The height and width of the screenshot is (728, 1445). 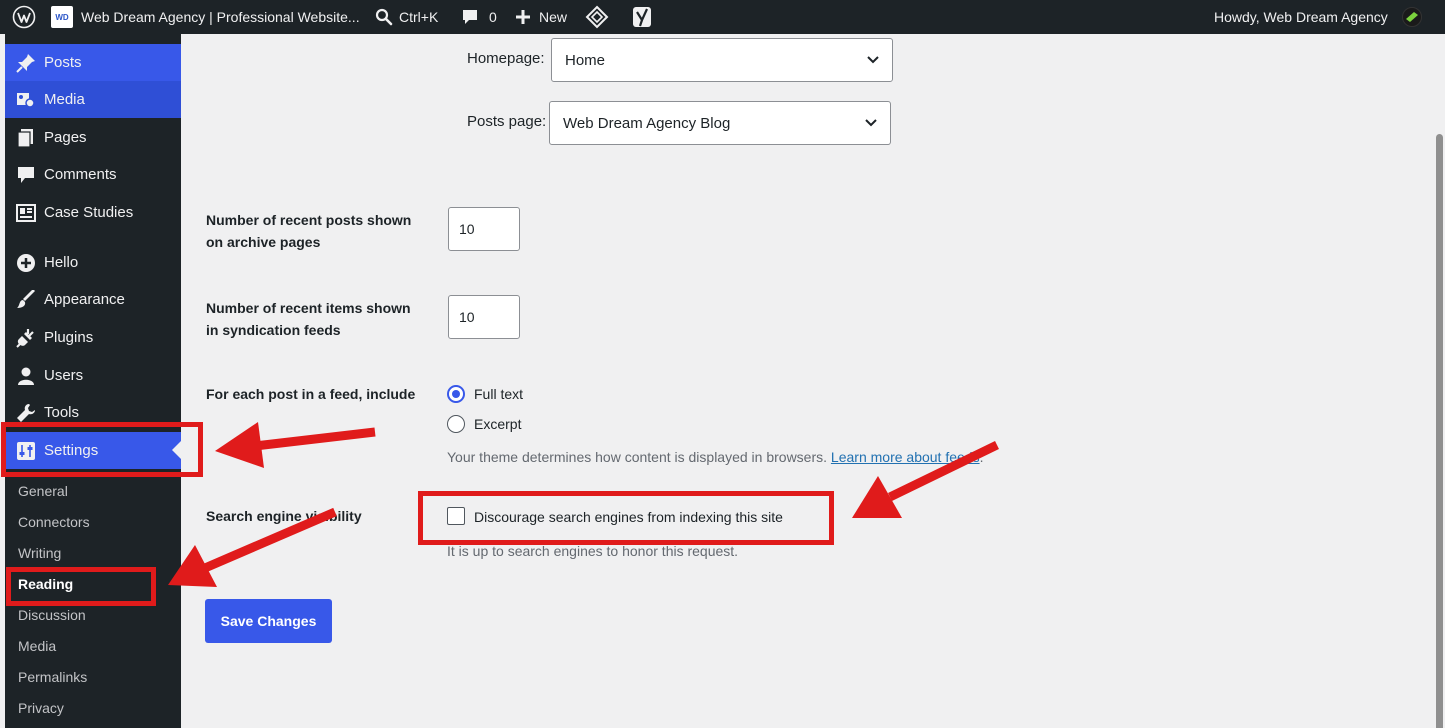 I want to click on sidebar-item-pages: Pages, so click(x=93, y=137).